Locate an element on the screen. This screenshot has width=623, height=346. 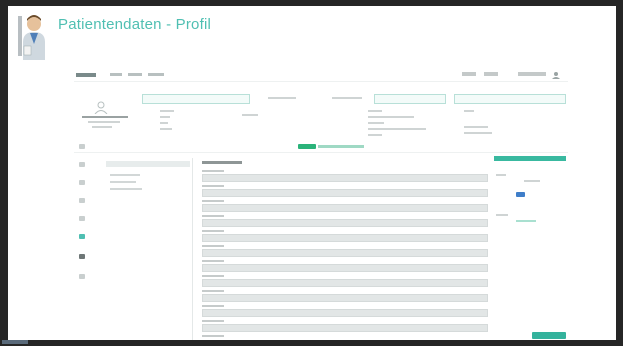
save-button is located at coordinates (549, 335).